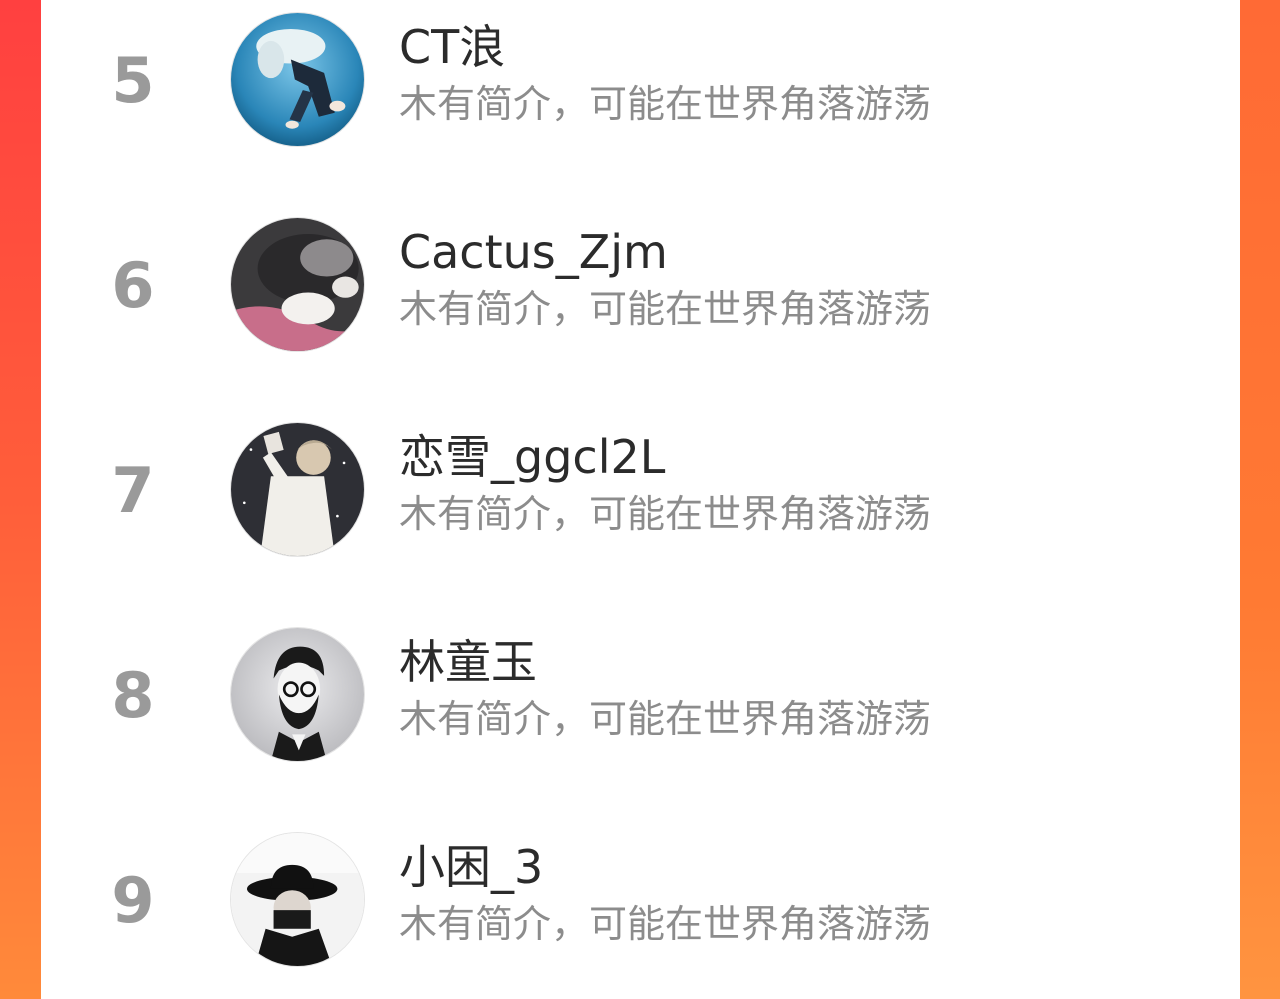 Image resolution: width=1280 pixels, height=999 pixels. What do you see at coordinates (532, 457) in the screenshot?
I see `user-name: 恋雪_ggcl2L` at bounding box center [532, 457].